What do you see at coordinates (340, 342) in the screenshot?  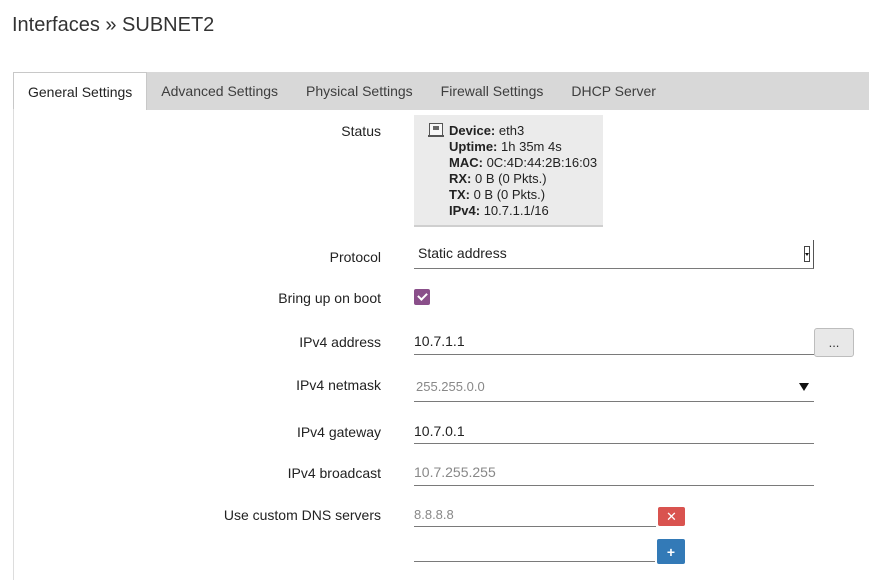 I see `ipv4-address-label: IPv4 address` at bounding box center [340, 342].